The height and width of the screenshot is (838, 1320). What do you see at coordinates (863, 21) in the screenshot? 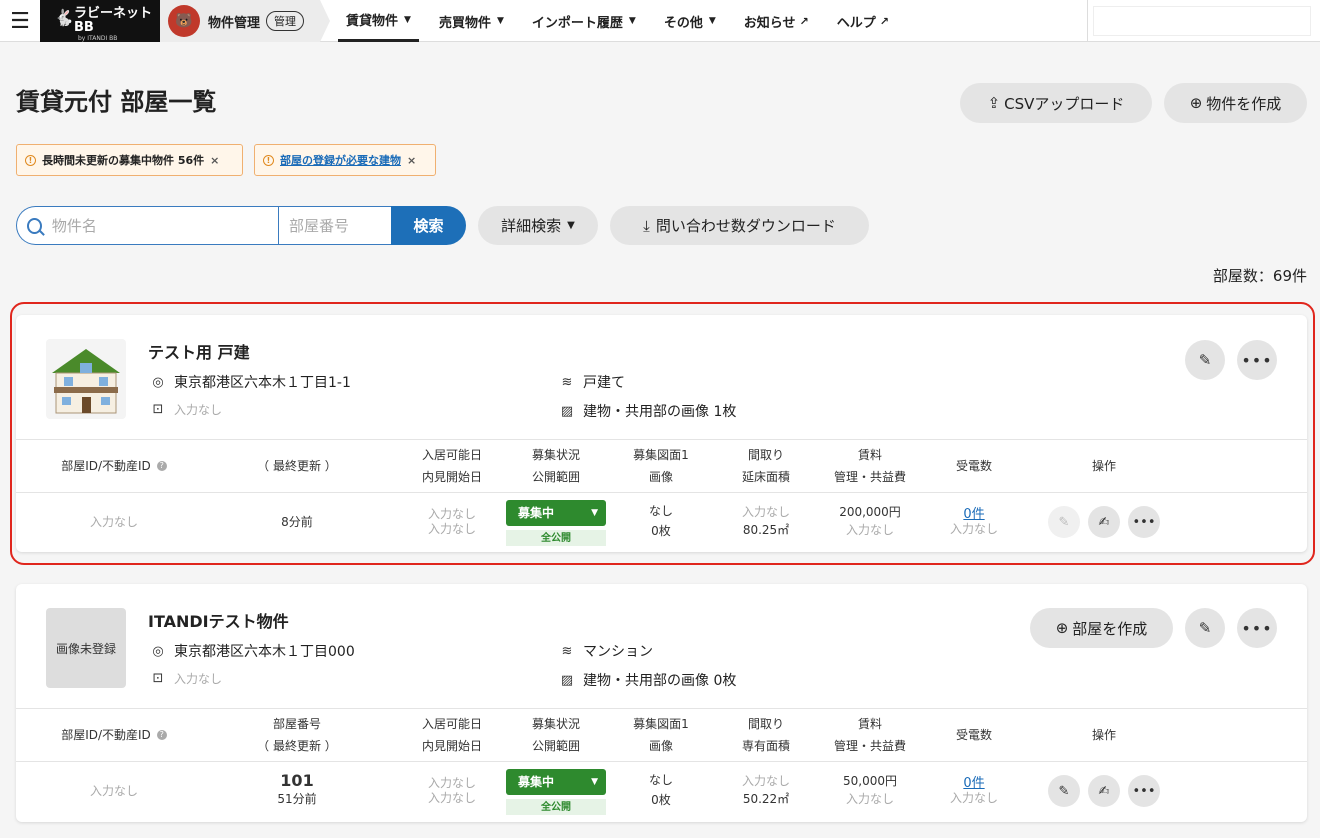
I see `nav-help: ヘルプ ↗` at bounding box center [863, 21].